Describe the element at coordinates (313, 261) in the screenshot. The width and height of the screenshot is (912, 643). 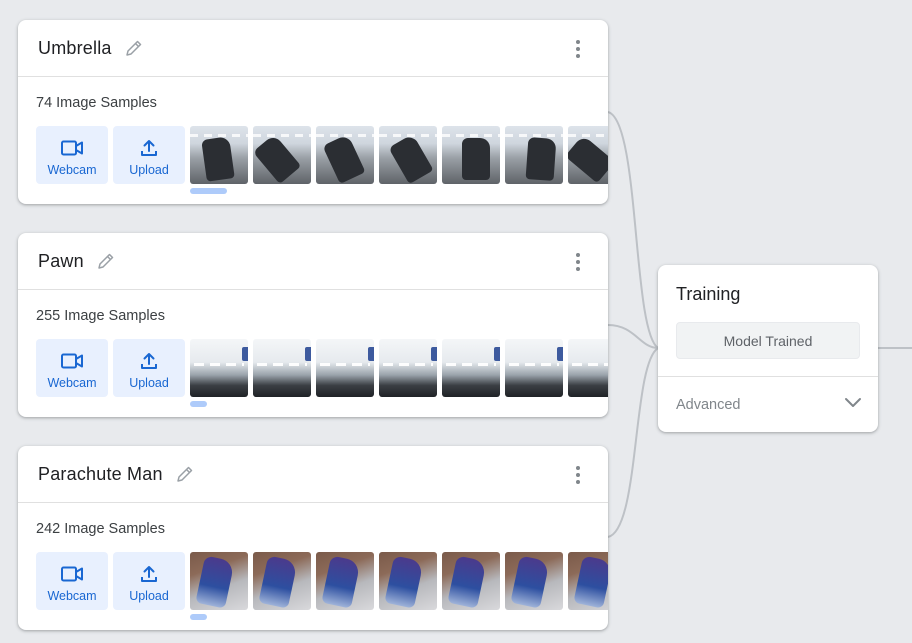
I see `class-card-header: Pawn` at that location.